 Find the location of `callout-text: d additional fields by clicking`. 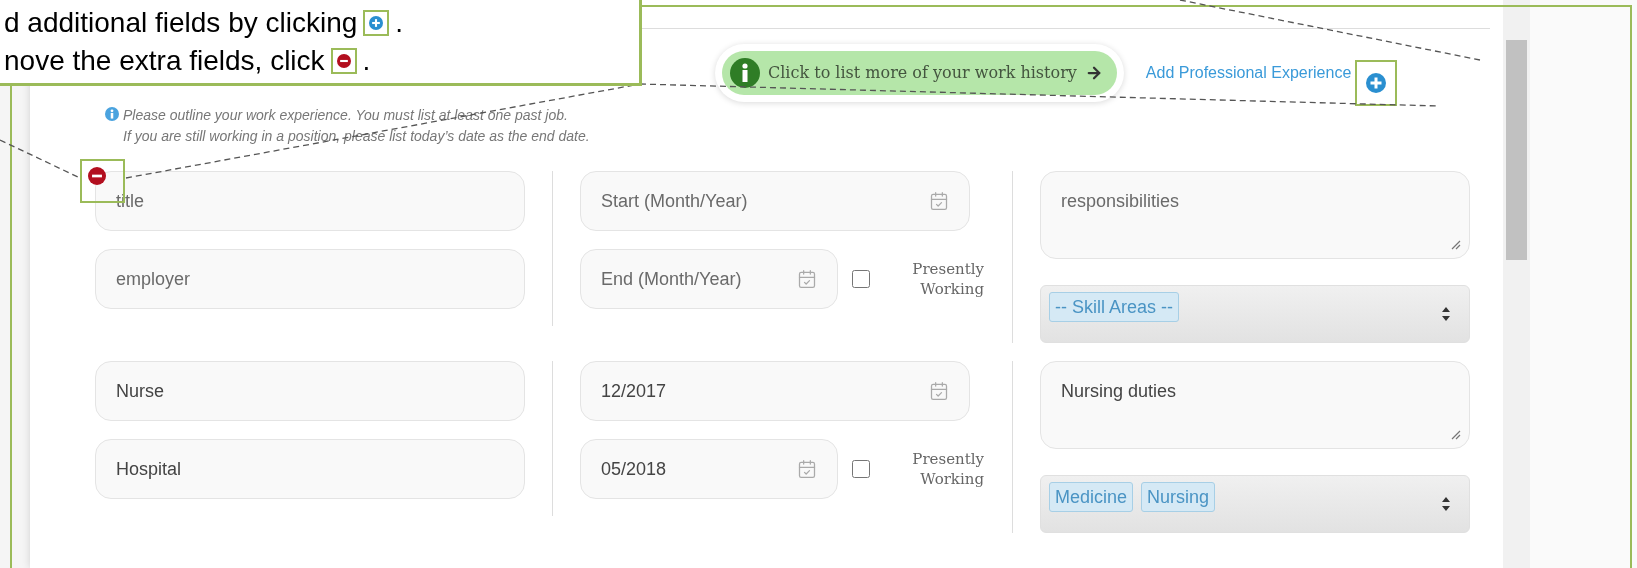

callout-text: d additional fields by clicking is located at coordinates (181, 22).